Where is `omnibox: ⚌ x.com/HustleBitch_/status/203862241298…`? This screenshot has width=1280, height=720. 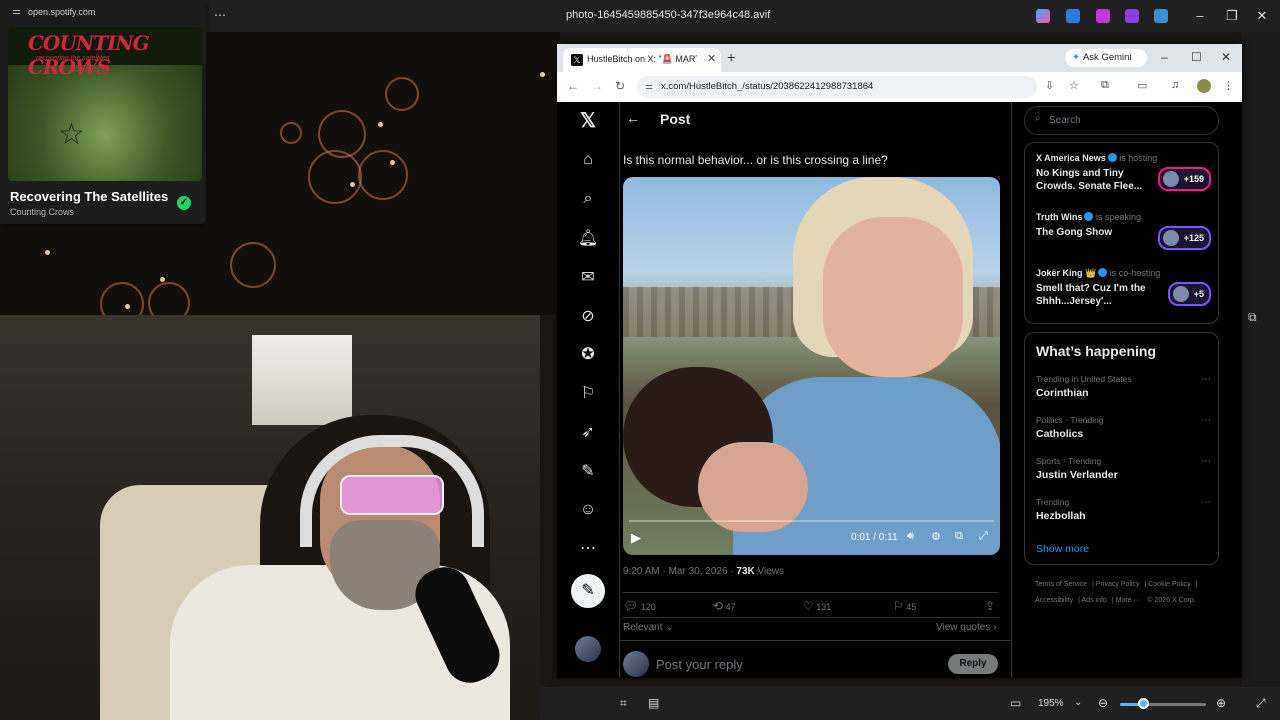 omnibox: ⚌ x.com/HustleBitch_/status/203862241298… is located at coordinates (837, 87).